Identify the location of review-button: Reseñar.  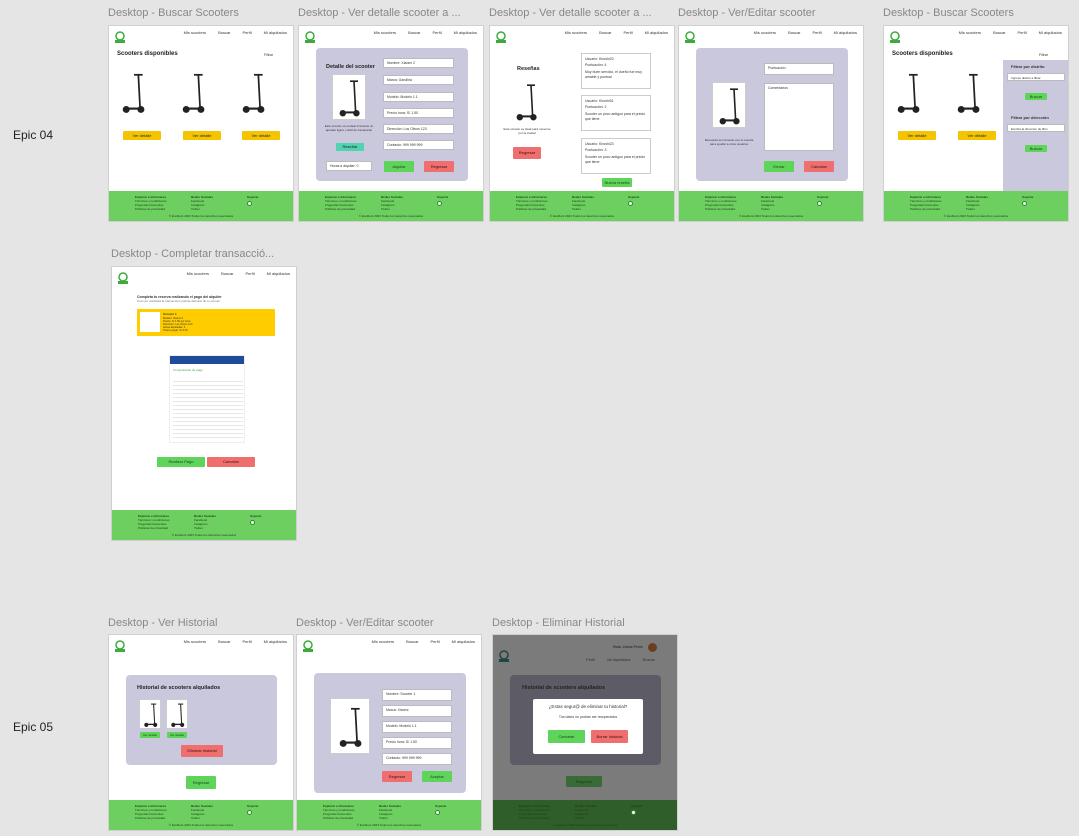
(350, 147).